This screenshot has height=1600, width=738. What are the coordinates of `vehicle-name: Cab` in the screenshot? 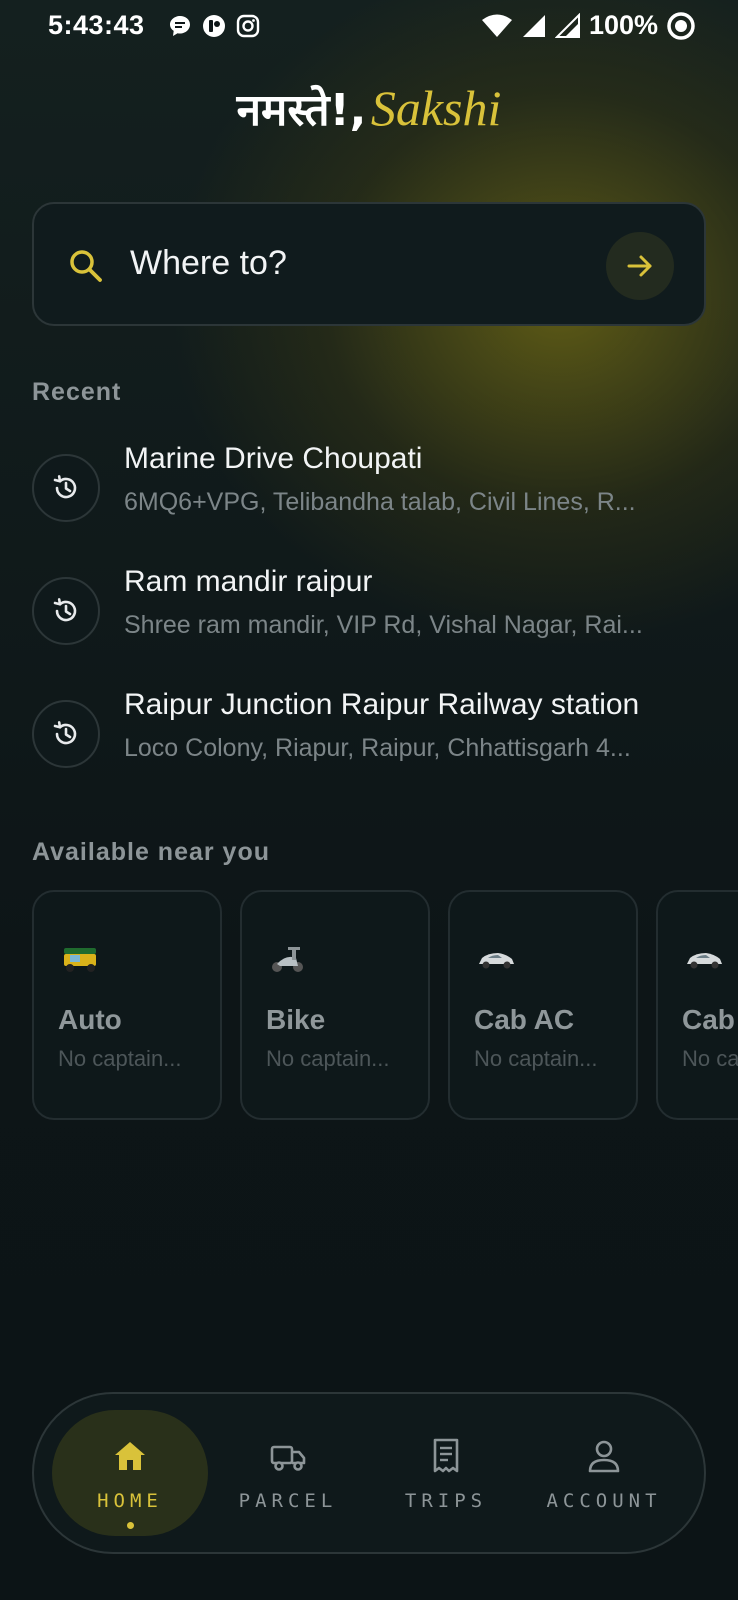 It's located at (708, 1019).